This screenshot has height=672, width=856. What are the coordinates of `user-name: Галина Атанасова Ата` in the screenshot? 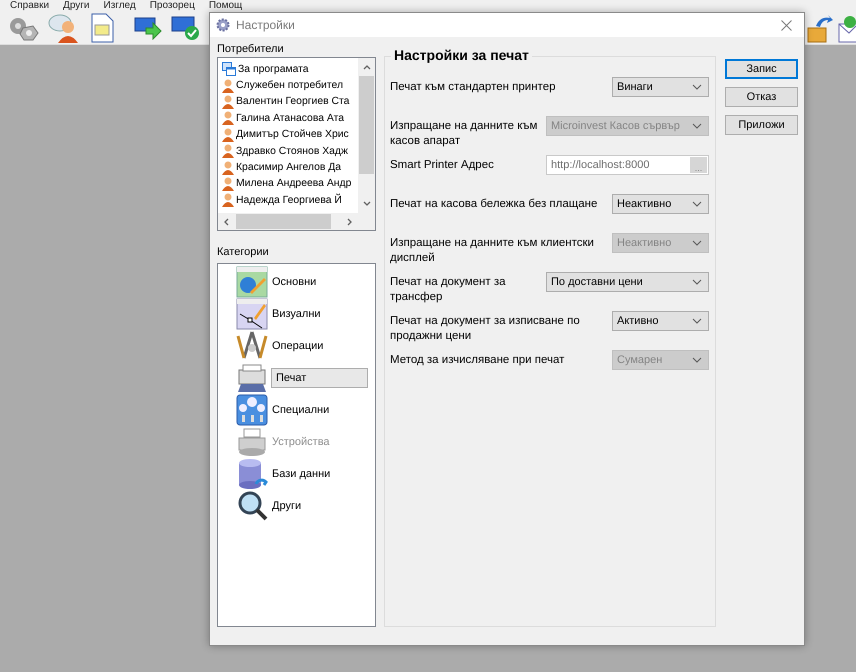 It's located at (290, 118).